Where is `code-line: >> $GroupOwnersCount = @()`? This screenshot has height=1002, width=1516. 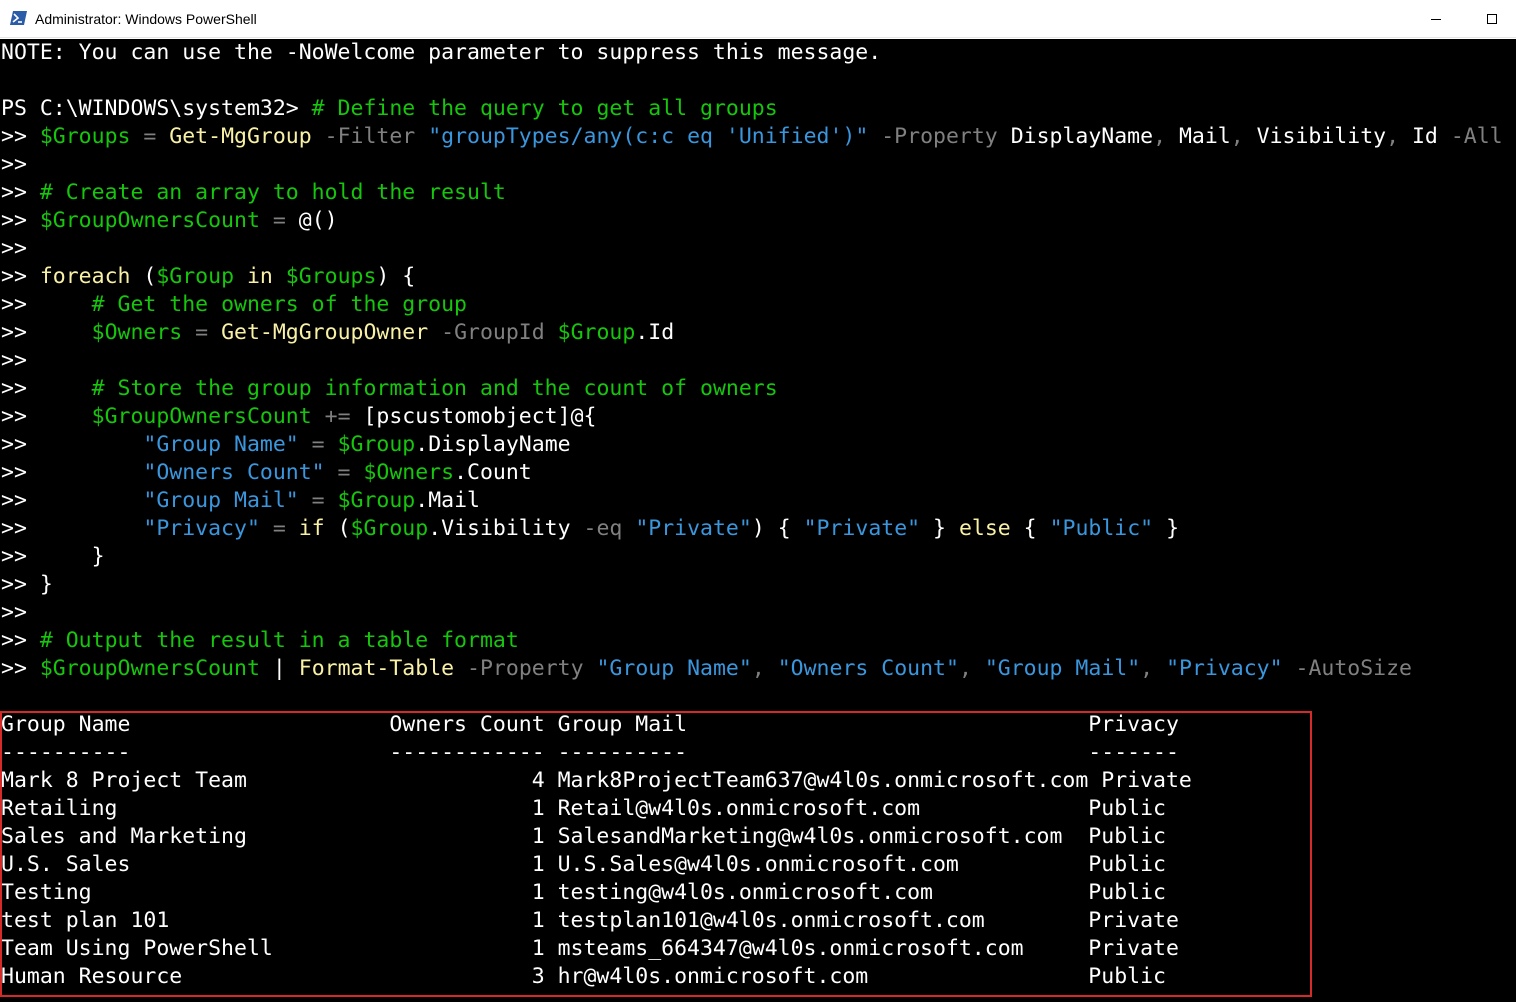
code-line: >> $GroupOwnersCount = @() is located at coordinates (169, 220).